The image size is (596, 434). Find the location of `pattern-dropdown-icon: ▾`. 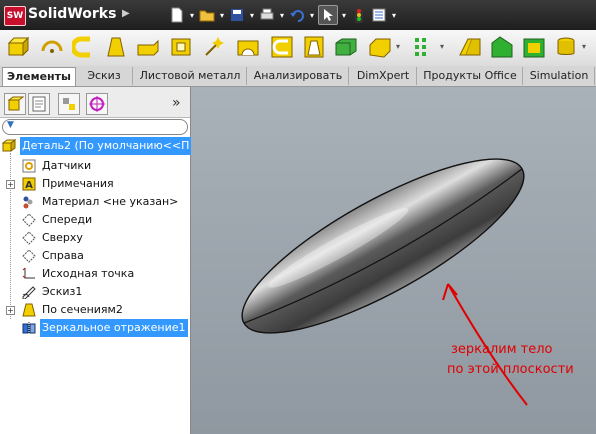

pattern-dropdown-icon: ▾ is located at coordinates (442, 46).